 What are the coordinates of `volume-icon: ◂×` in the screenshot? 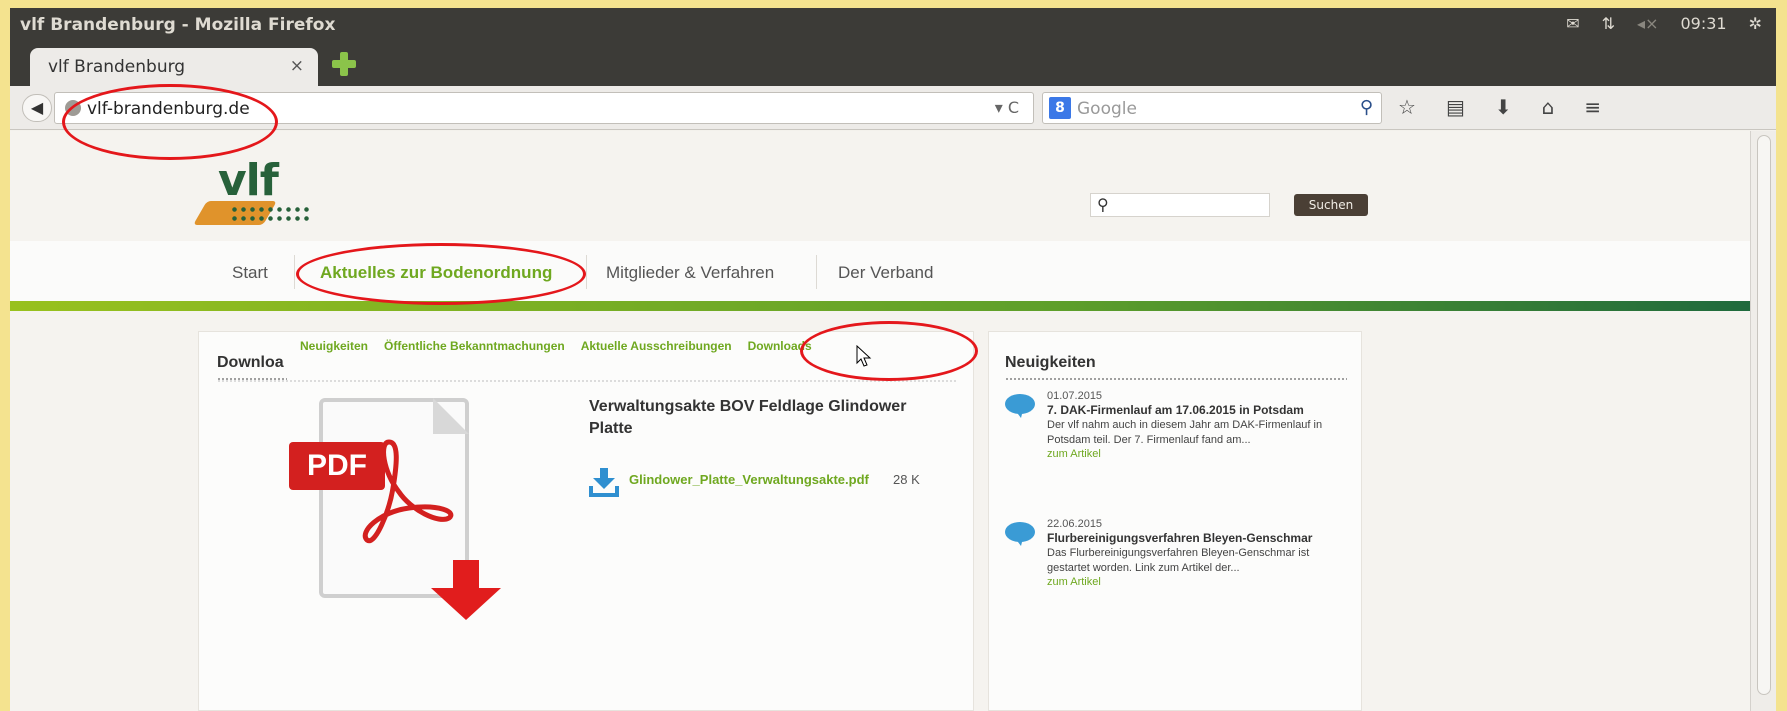 It's located at (1647, 23).